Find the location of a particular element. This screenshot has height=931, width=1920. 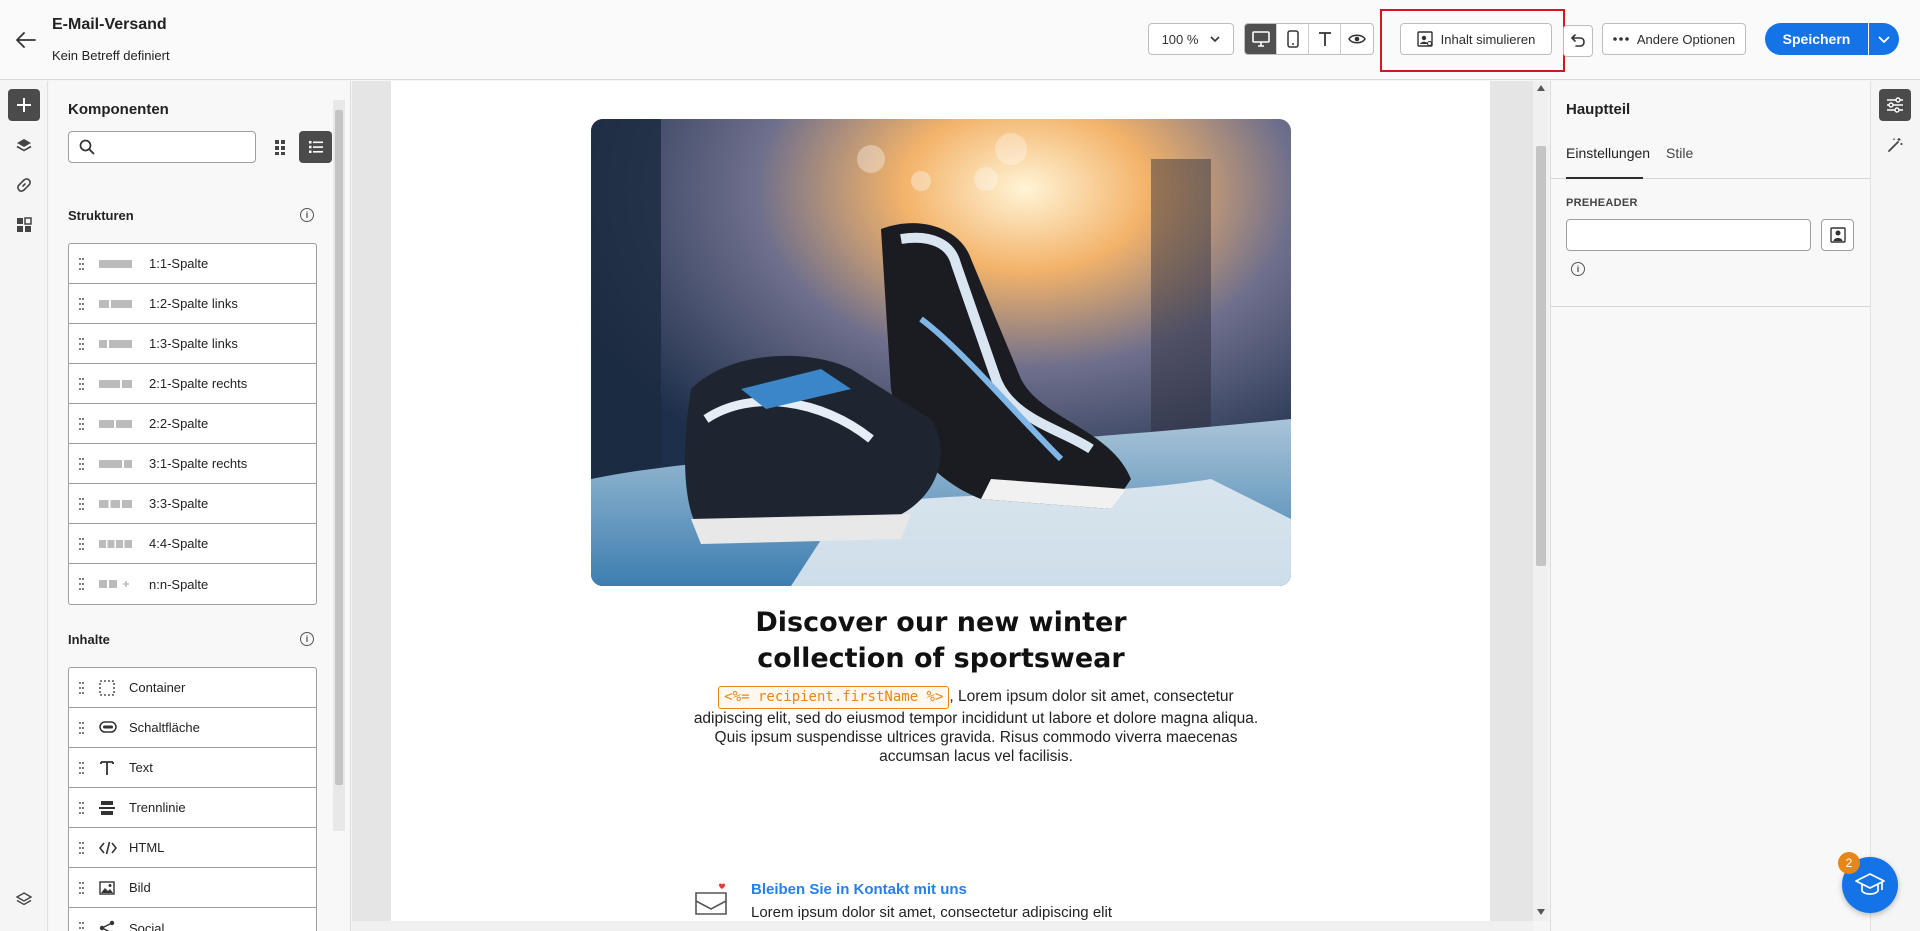

list-item: HTML is located at coordinates (192, 848).